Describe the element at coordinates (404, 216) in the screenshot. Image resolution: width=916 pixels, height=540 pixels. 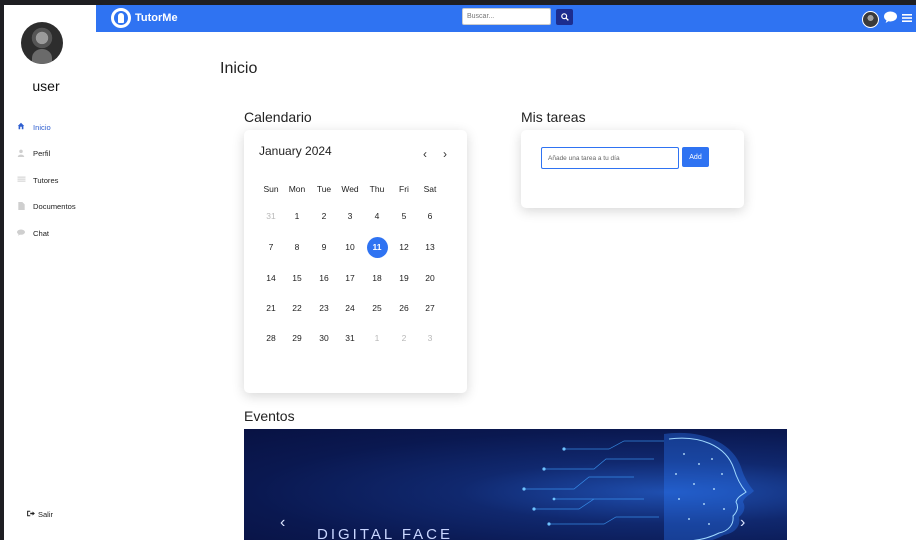
I see `calendar-day: 5` at that location.